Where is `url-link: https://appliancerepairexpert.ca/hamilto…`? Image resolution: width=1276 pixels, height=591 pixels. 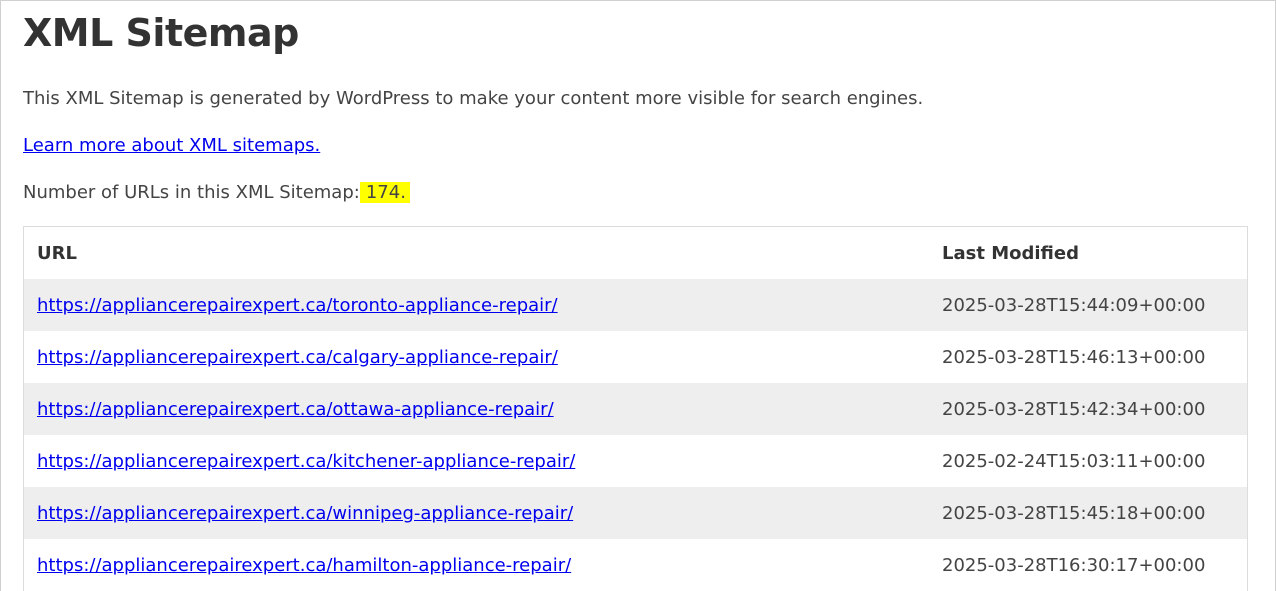 url-link: https://appliancerepairexpert.ca/hamilto… is located at coordinates (304, 565).